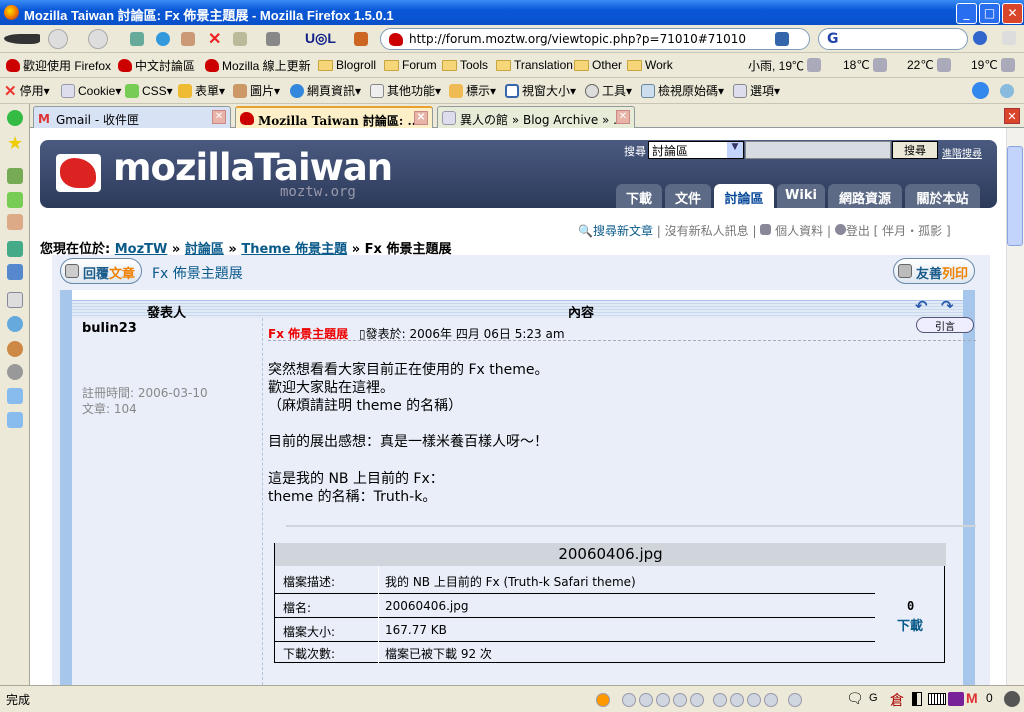  What do you see at coordinates (156, 65) in the screenshot?
I see `bookmark-item: 中文討論區` at bounding box center [156, 65].